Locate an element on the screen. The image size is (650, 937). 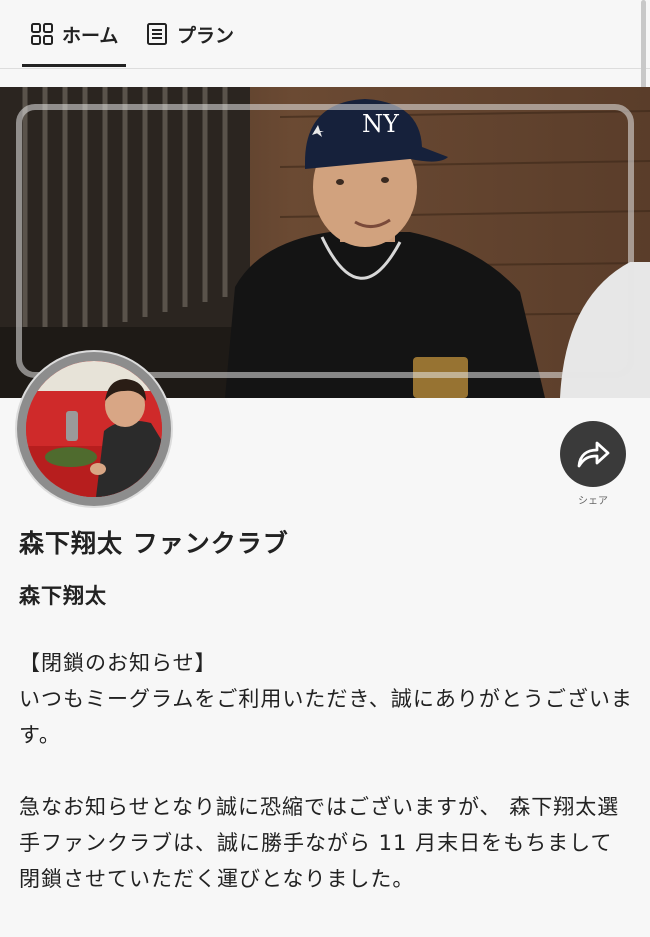
share-button is located at coordinates (593, 454).